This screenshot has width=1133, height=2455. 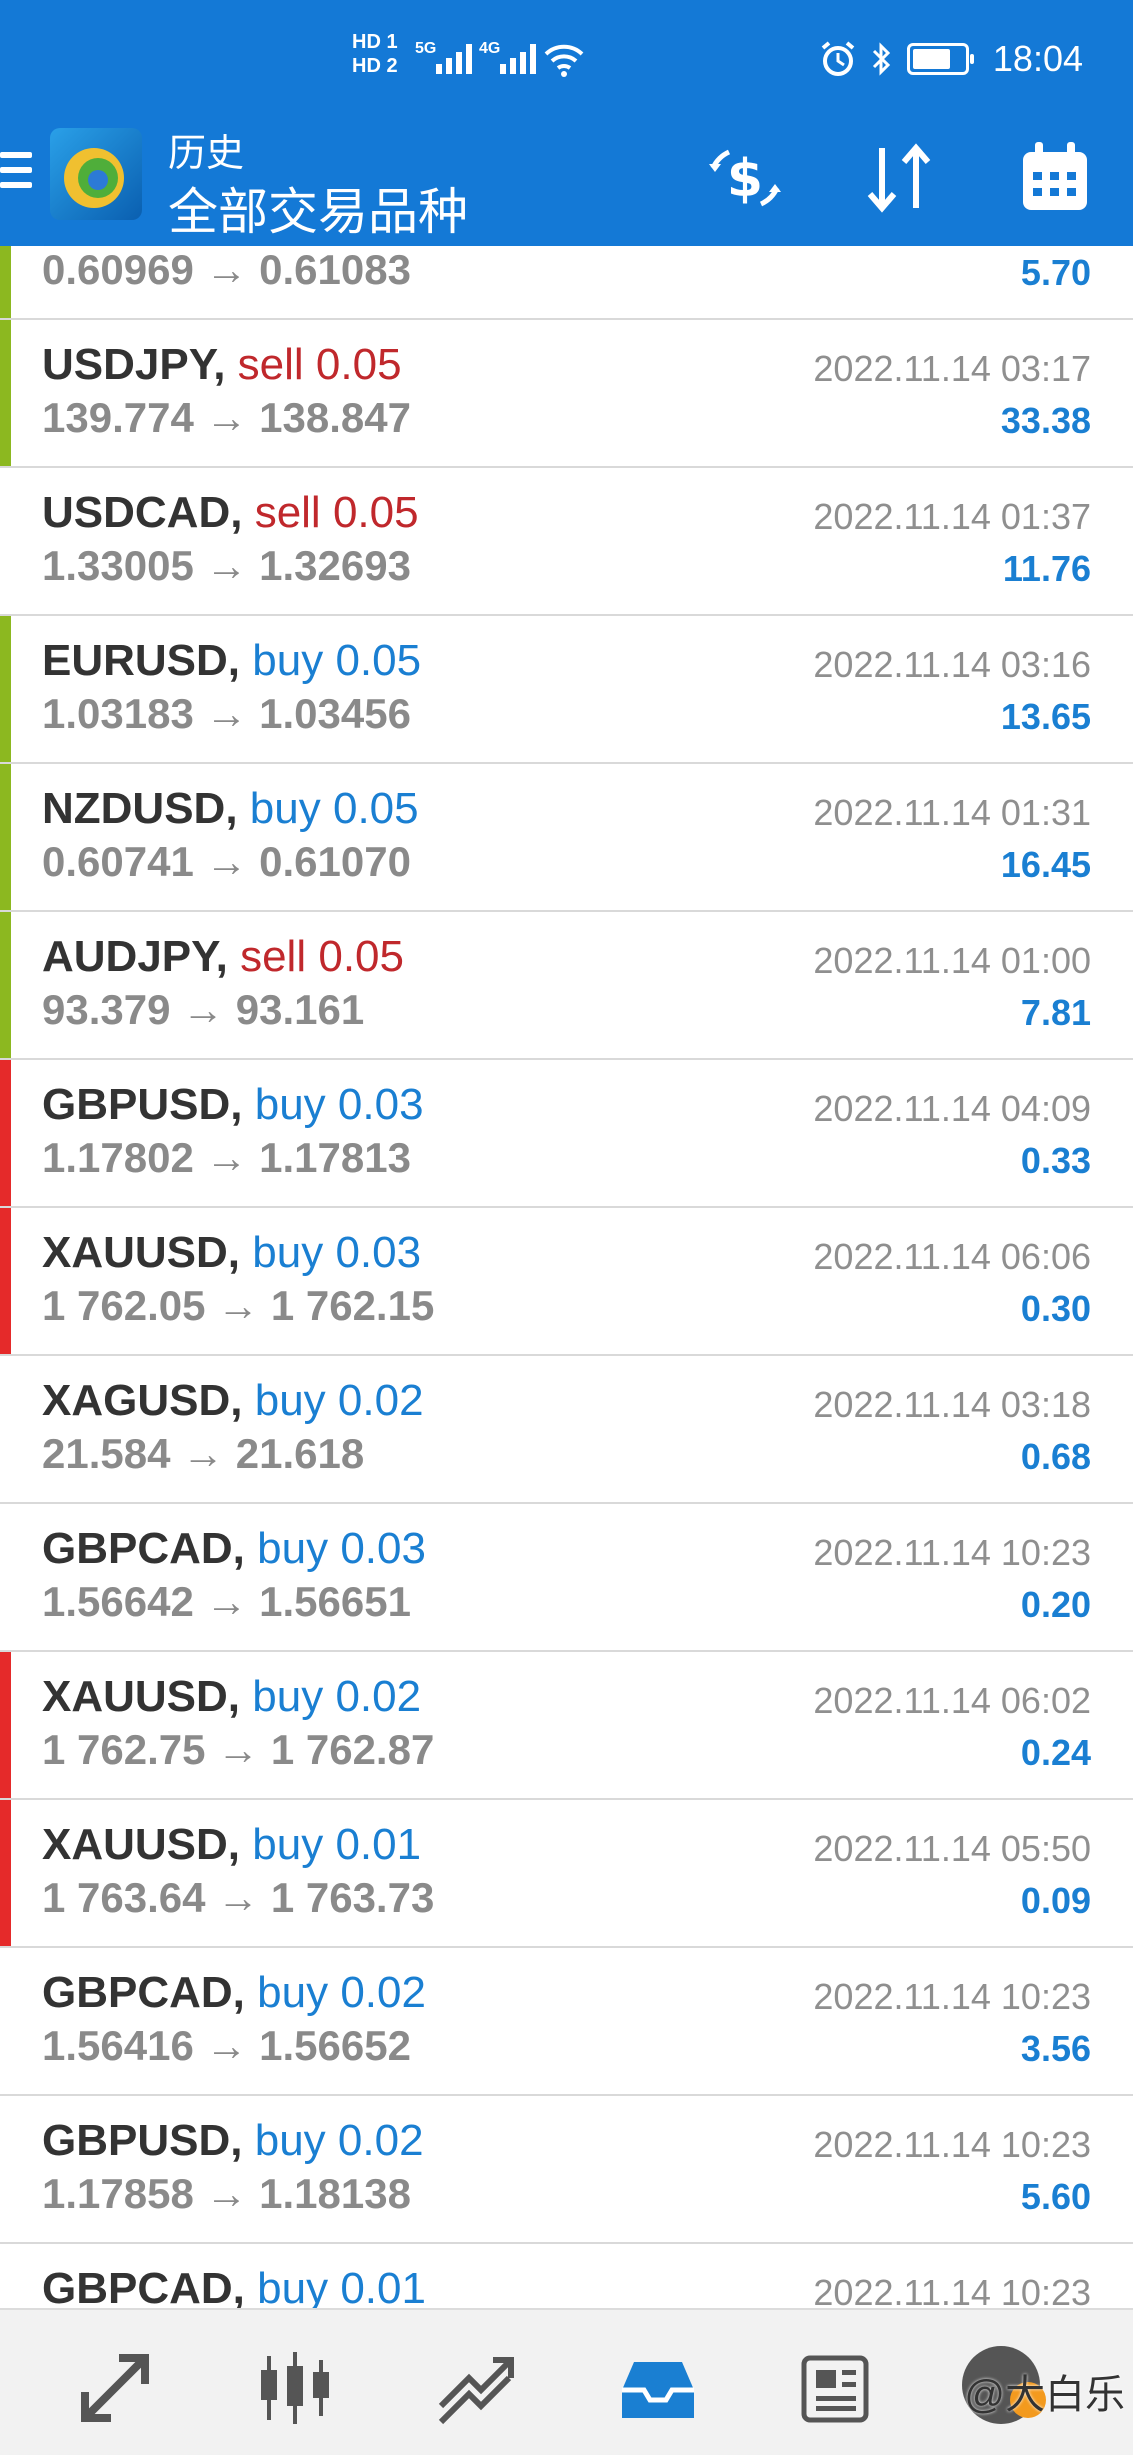 I want to click on deal-header: GBPCAD, buy 0.02, so click(x=234, y=1993).